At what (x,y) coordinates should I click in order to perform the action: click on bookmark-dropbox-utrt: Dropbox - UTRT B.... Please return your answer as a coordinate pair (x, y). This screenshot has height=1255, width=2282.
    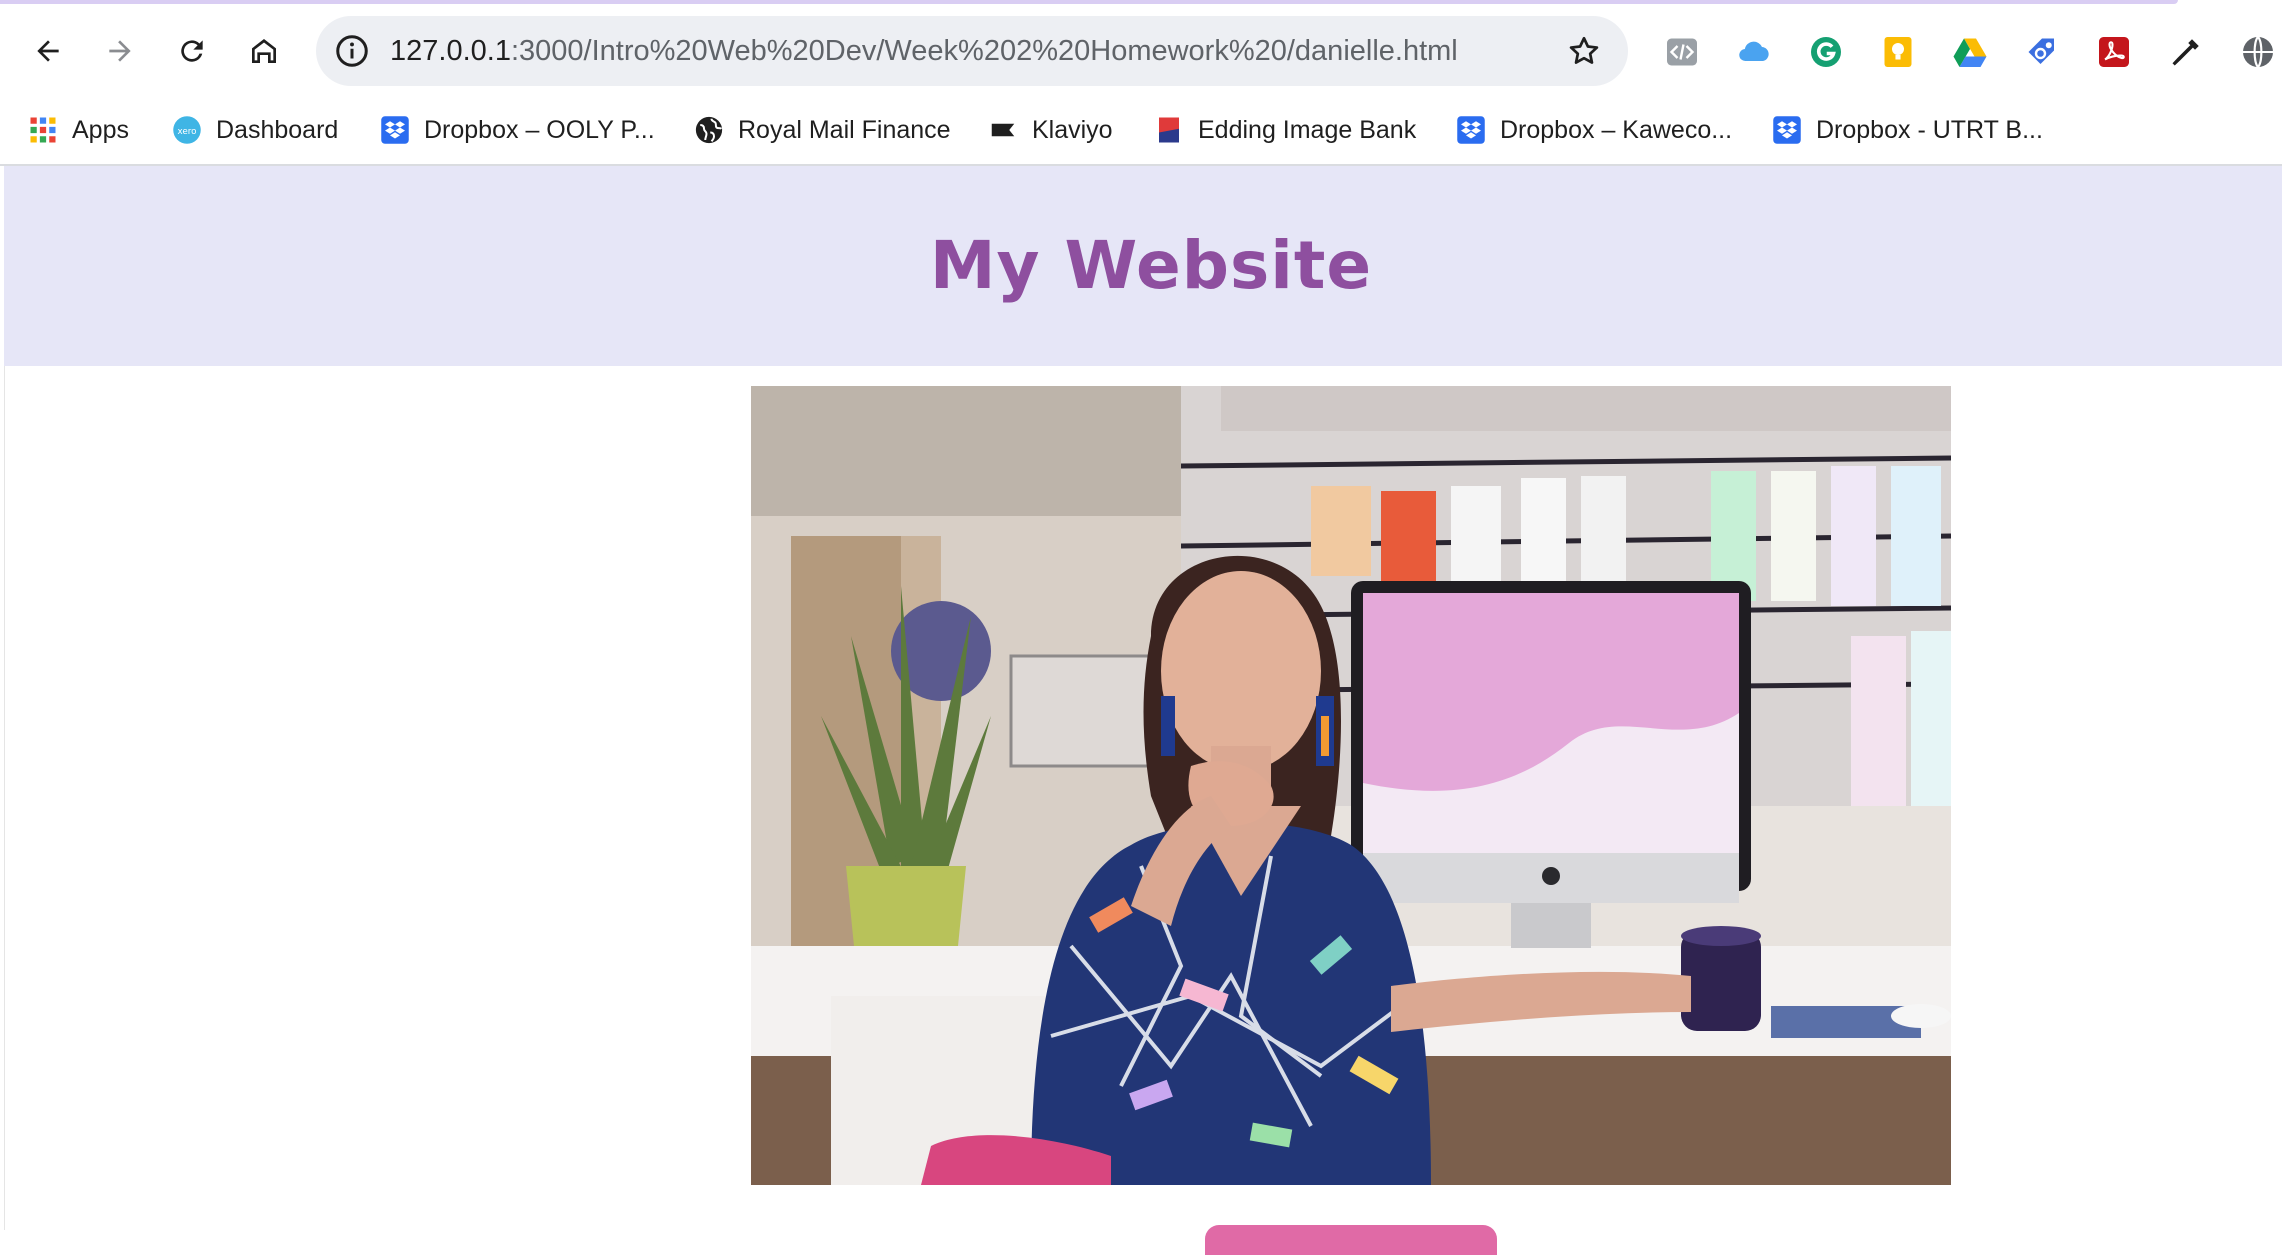
    Looking at the image, I should click on (1907, 130).